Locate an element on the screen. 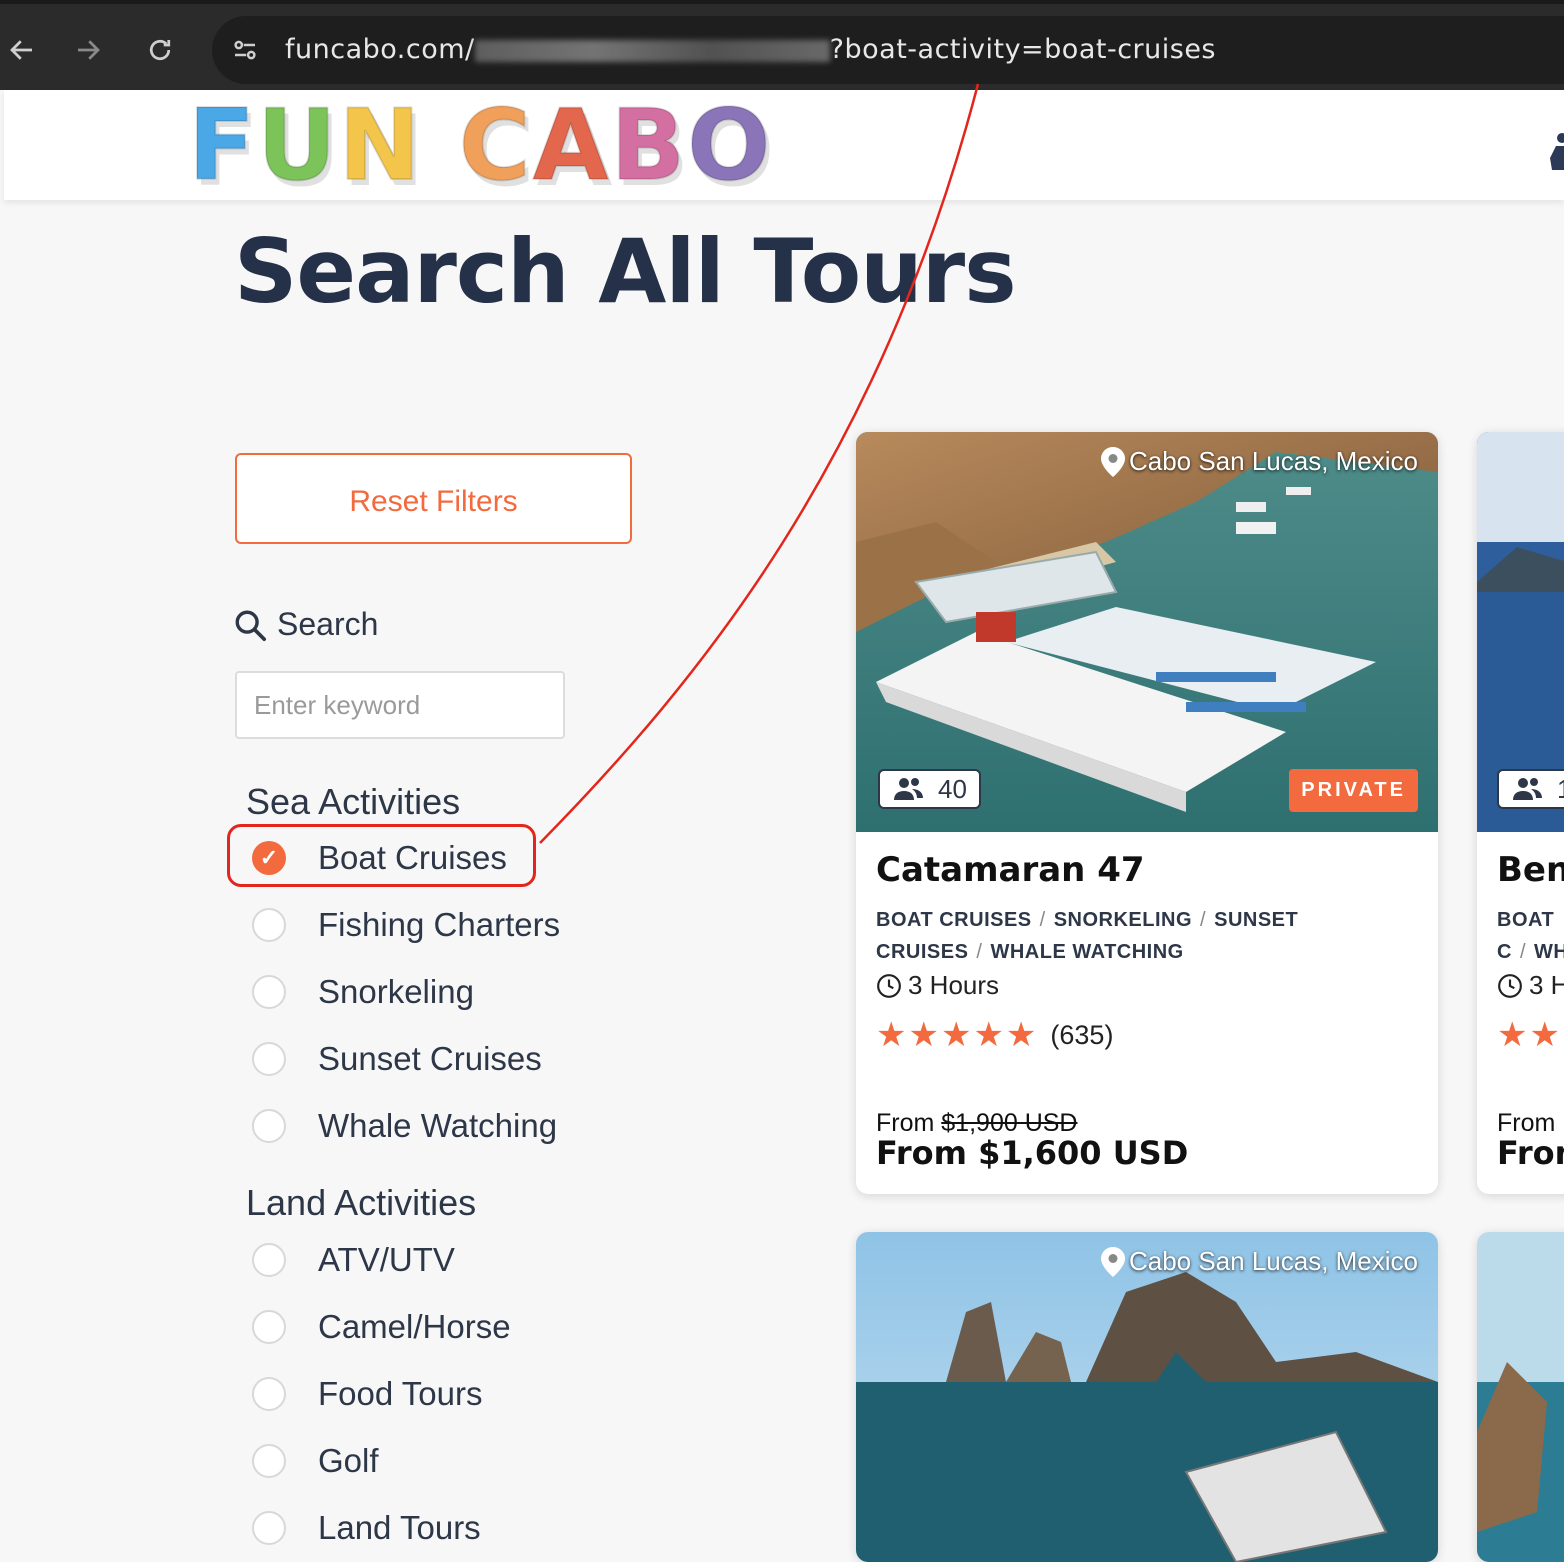 This screenshot has width=1564, height=1562. filter-option-sunset-cruises: Sunset Cruises is located at coordinates (397, 1059).